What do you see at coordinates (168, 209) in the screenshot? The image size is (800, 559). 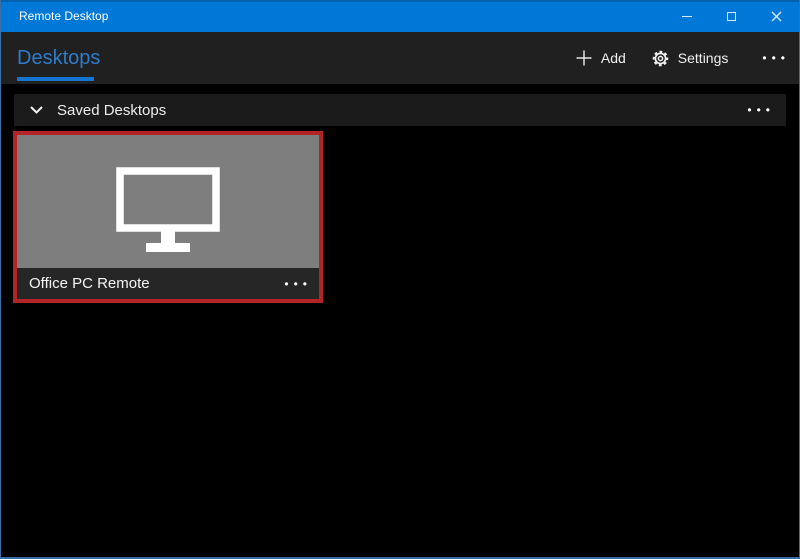 I see `monitor-icon` at bounding box center [168, 209].